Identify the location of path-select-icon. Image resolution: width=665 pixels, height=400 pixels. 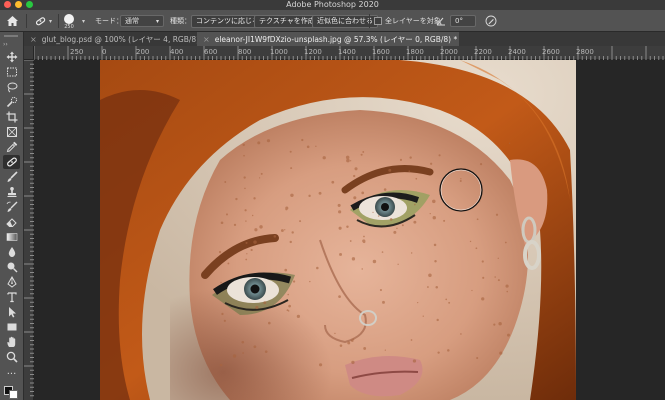
(12, 312).